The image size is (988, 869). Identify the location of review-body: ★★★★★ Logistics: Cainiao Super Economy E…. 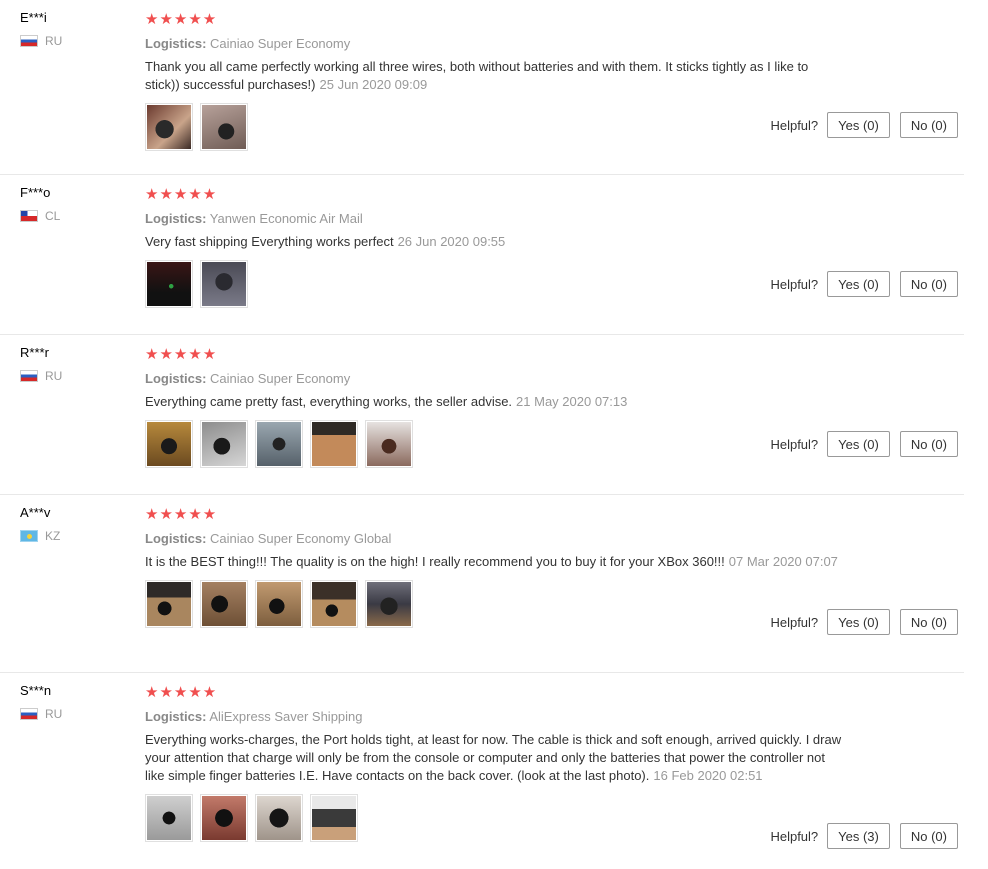
(495, 407).